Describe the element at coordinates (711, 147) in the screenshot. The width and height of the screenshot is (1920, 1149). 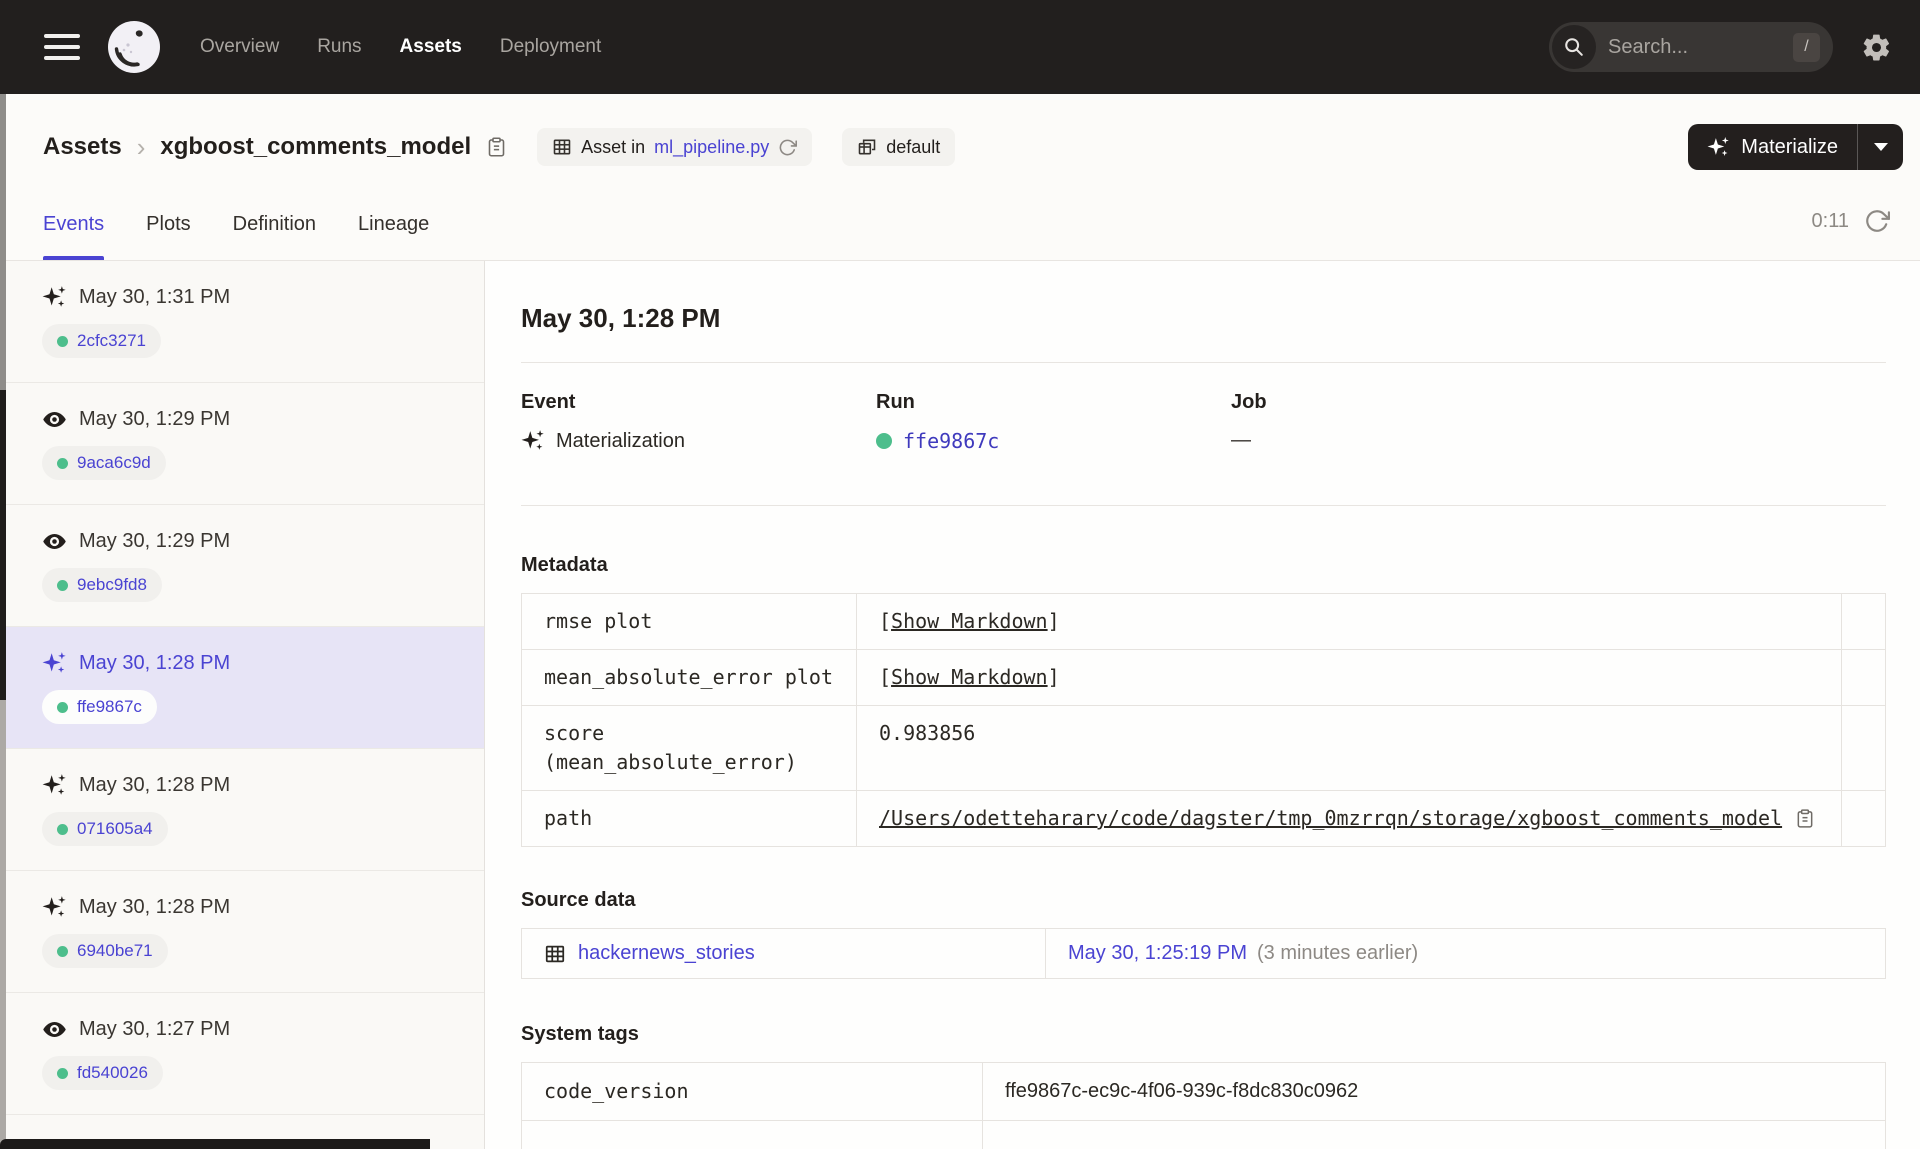
I see `pipeline-file-link: ml_pipeline.py` at that location.